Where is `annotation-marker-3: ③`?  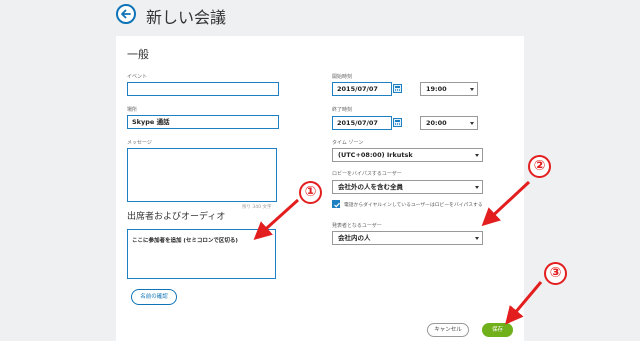
annotation-marker-3: ③ is located at coordinates (555, 273).